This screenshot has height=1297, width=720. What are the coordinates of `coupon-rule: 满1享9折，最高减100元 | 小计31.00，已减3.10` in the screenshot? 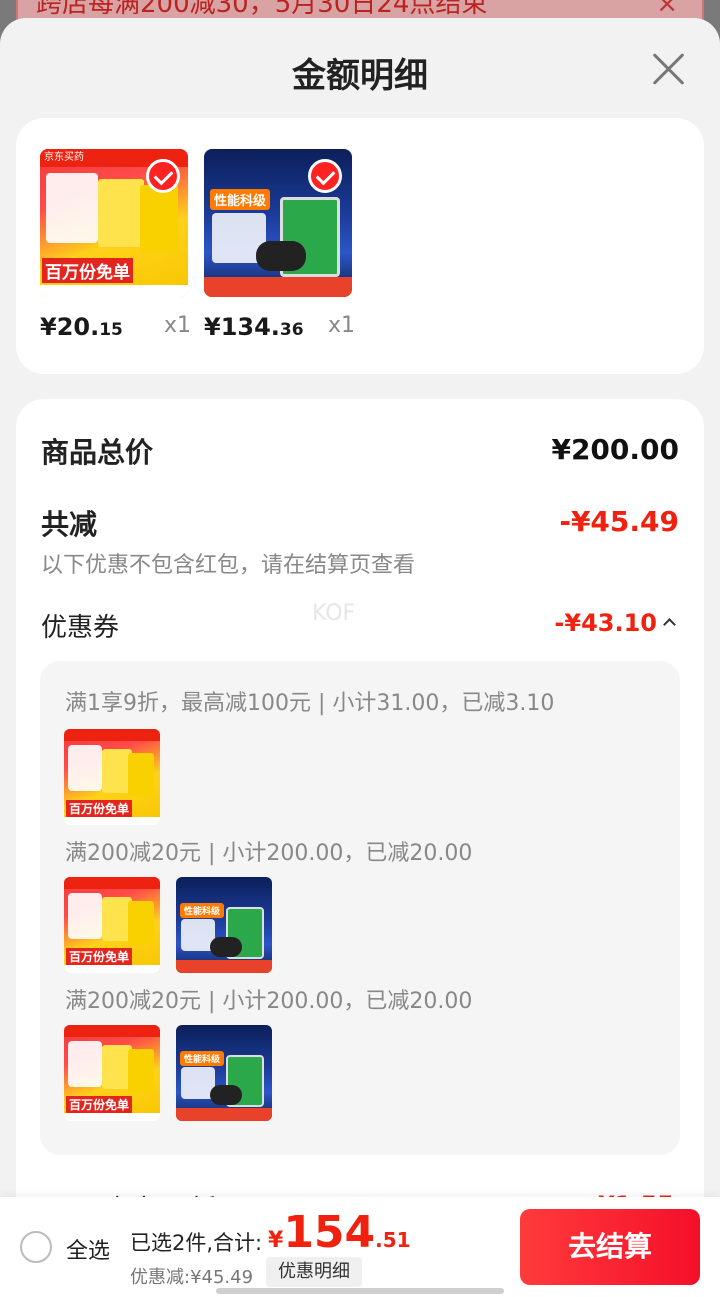 It's located at (310, 703).